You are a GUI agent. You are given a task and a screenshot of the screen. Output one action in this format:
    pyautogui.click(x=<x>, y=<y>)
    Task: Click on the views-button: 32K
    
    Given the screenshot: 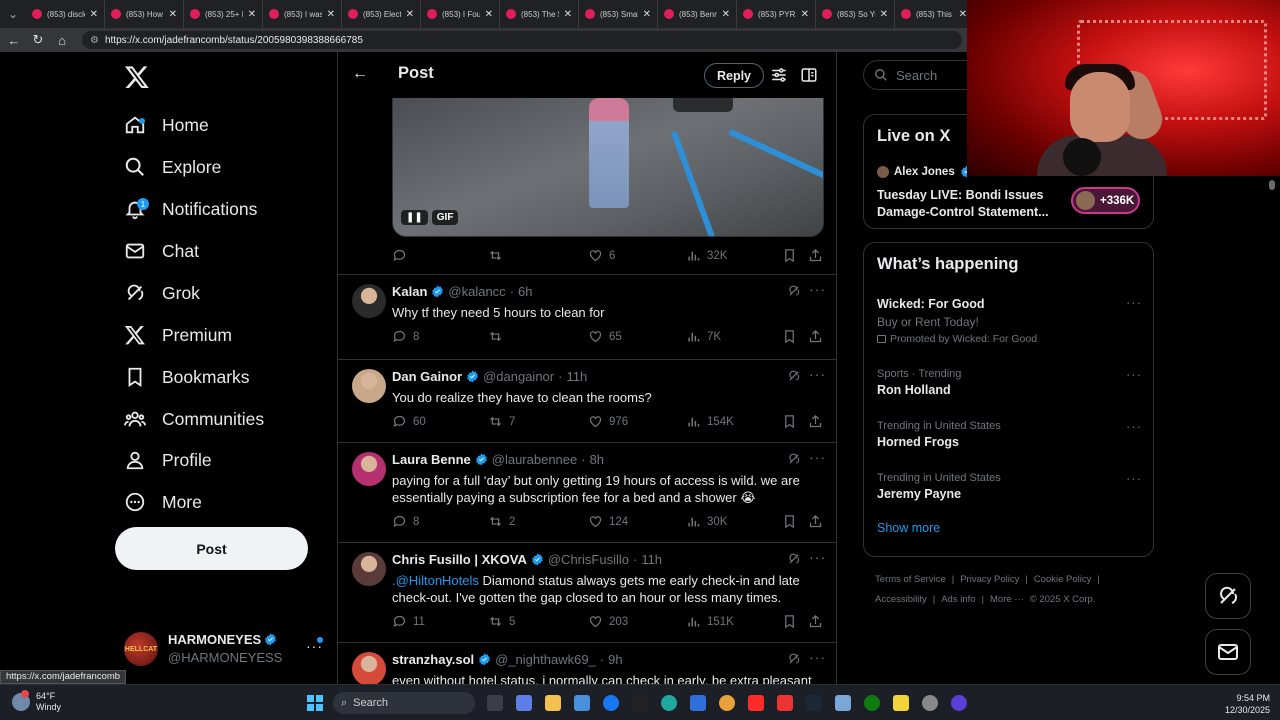 What is the action you would take?
    pyautogui.click(x=706, y=255)
    